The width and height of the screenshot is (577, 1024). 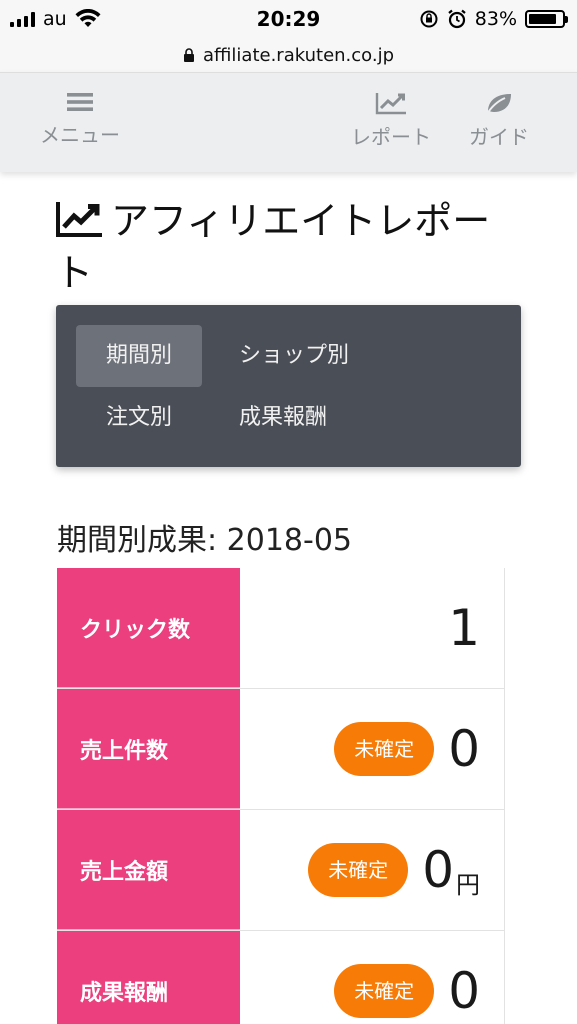 What do you see at coordinates (281, 749) in the screenshot?
I see `table-row-sales-count: 売上件数 未確定 0` at bounding box center [281, 749].